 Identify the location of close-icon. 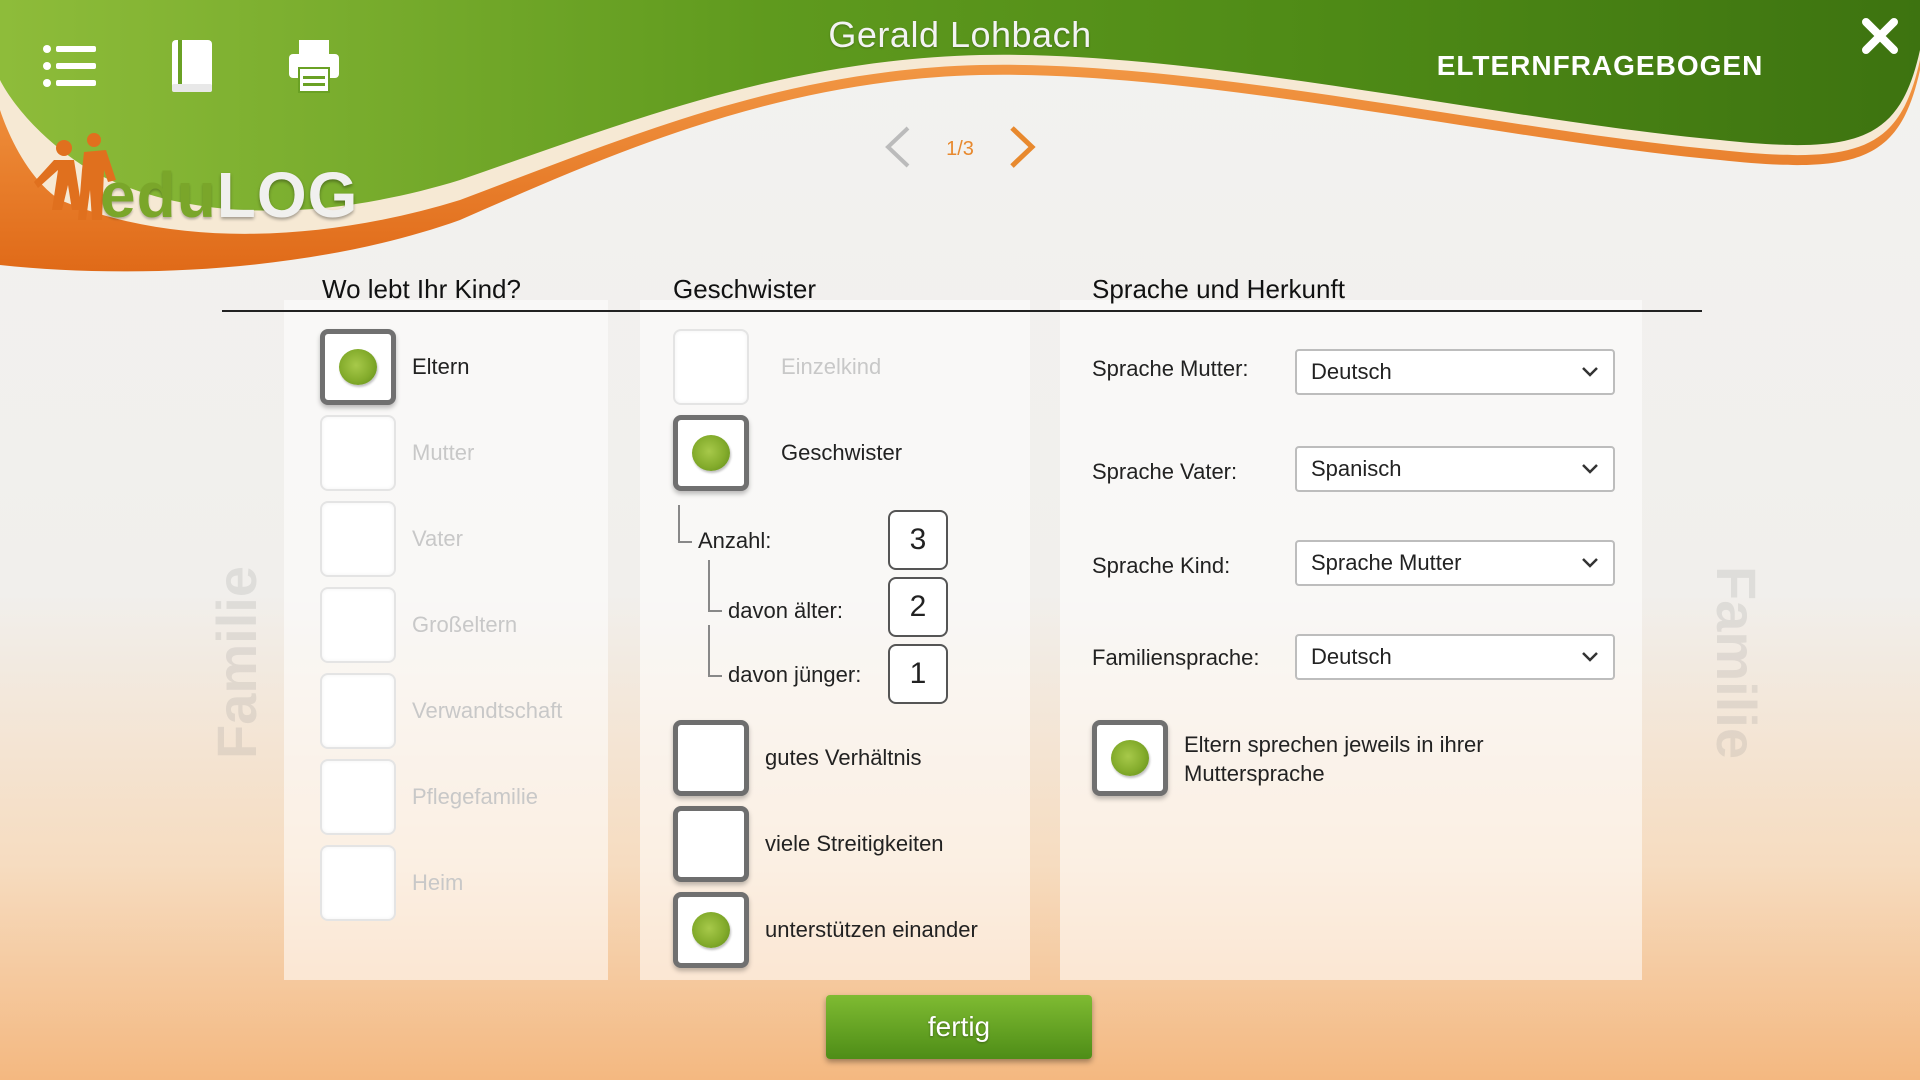
(1880, 36).